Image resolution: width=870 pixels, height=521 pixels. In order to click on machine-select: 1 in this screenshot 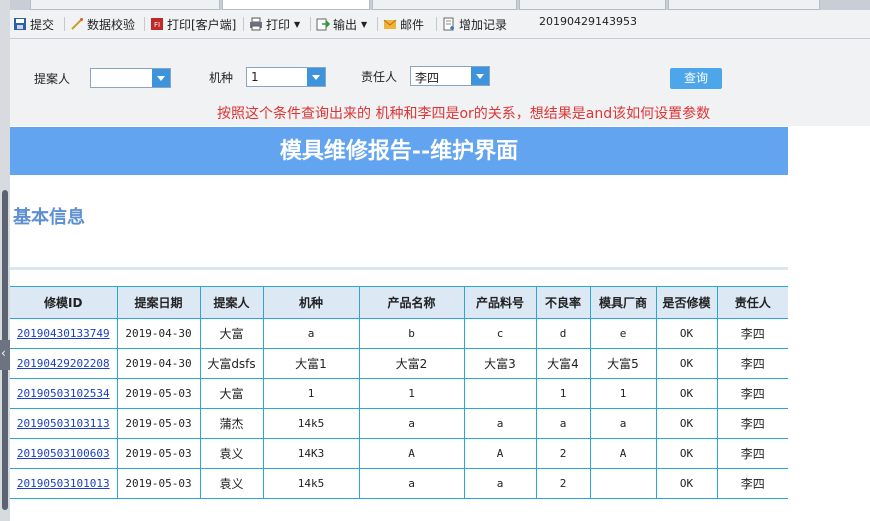, I will do `click(286, 77)`.